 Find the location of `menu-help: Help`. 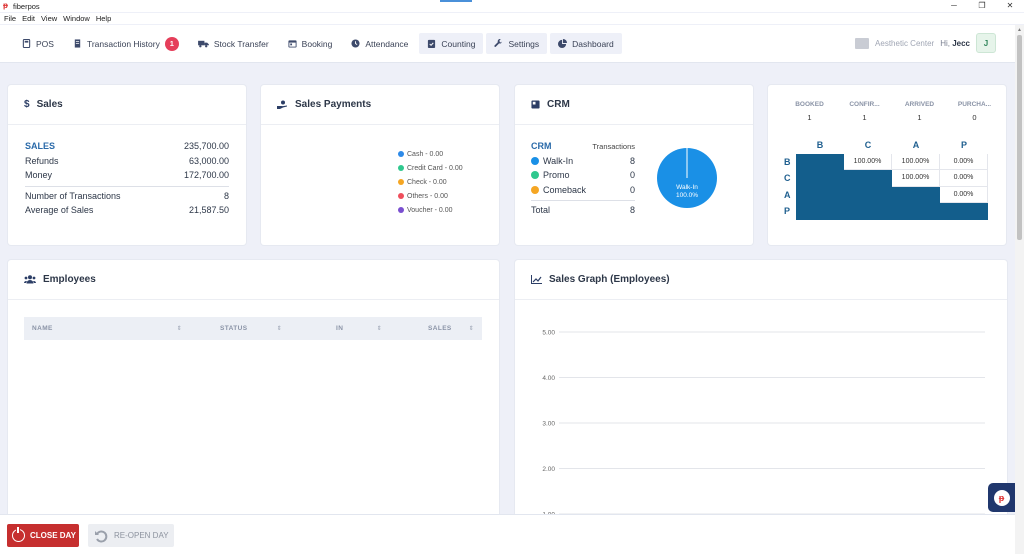

menu-help: Help is located at coordinates (103, 18).